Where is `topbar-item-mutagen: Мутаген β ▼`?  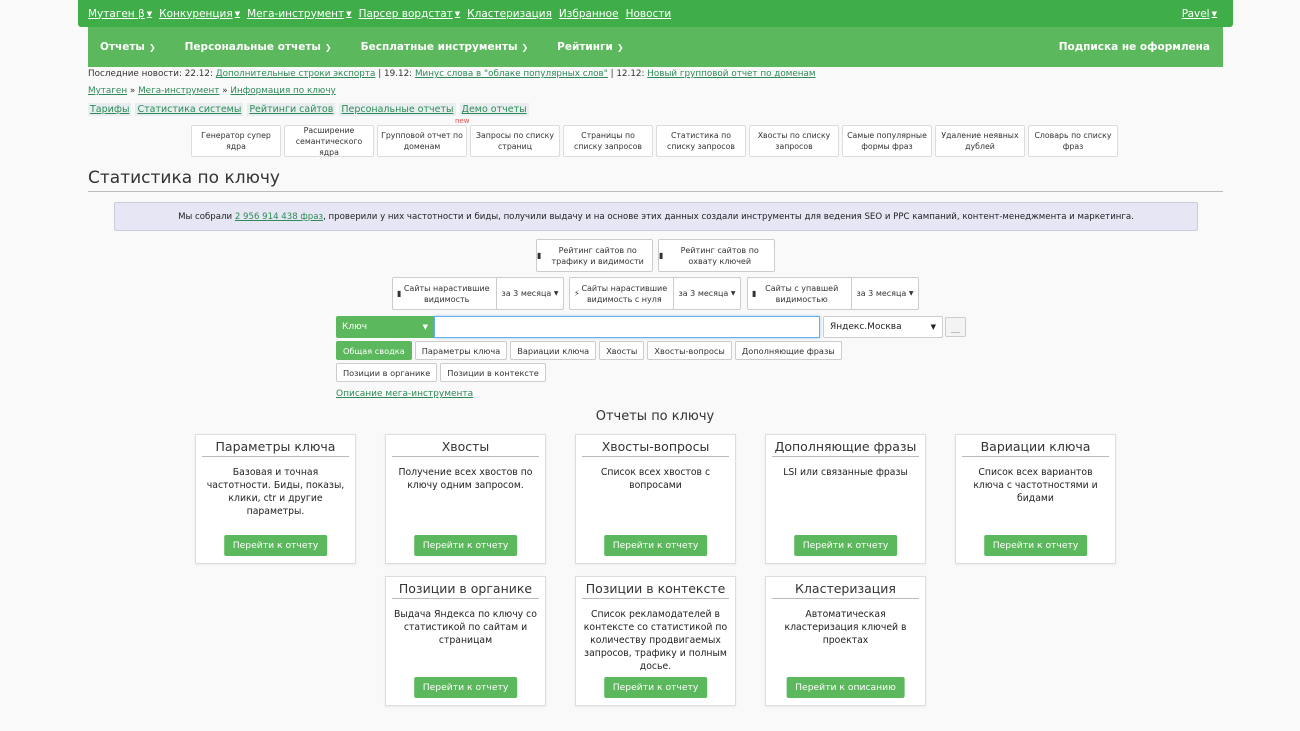 topbar-item-mutagen: Мутаген β ▼ is located at coordinates (120, 14).